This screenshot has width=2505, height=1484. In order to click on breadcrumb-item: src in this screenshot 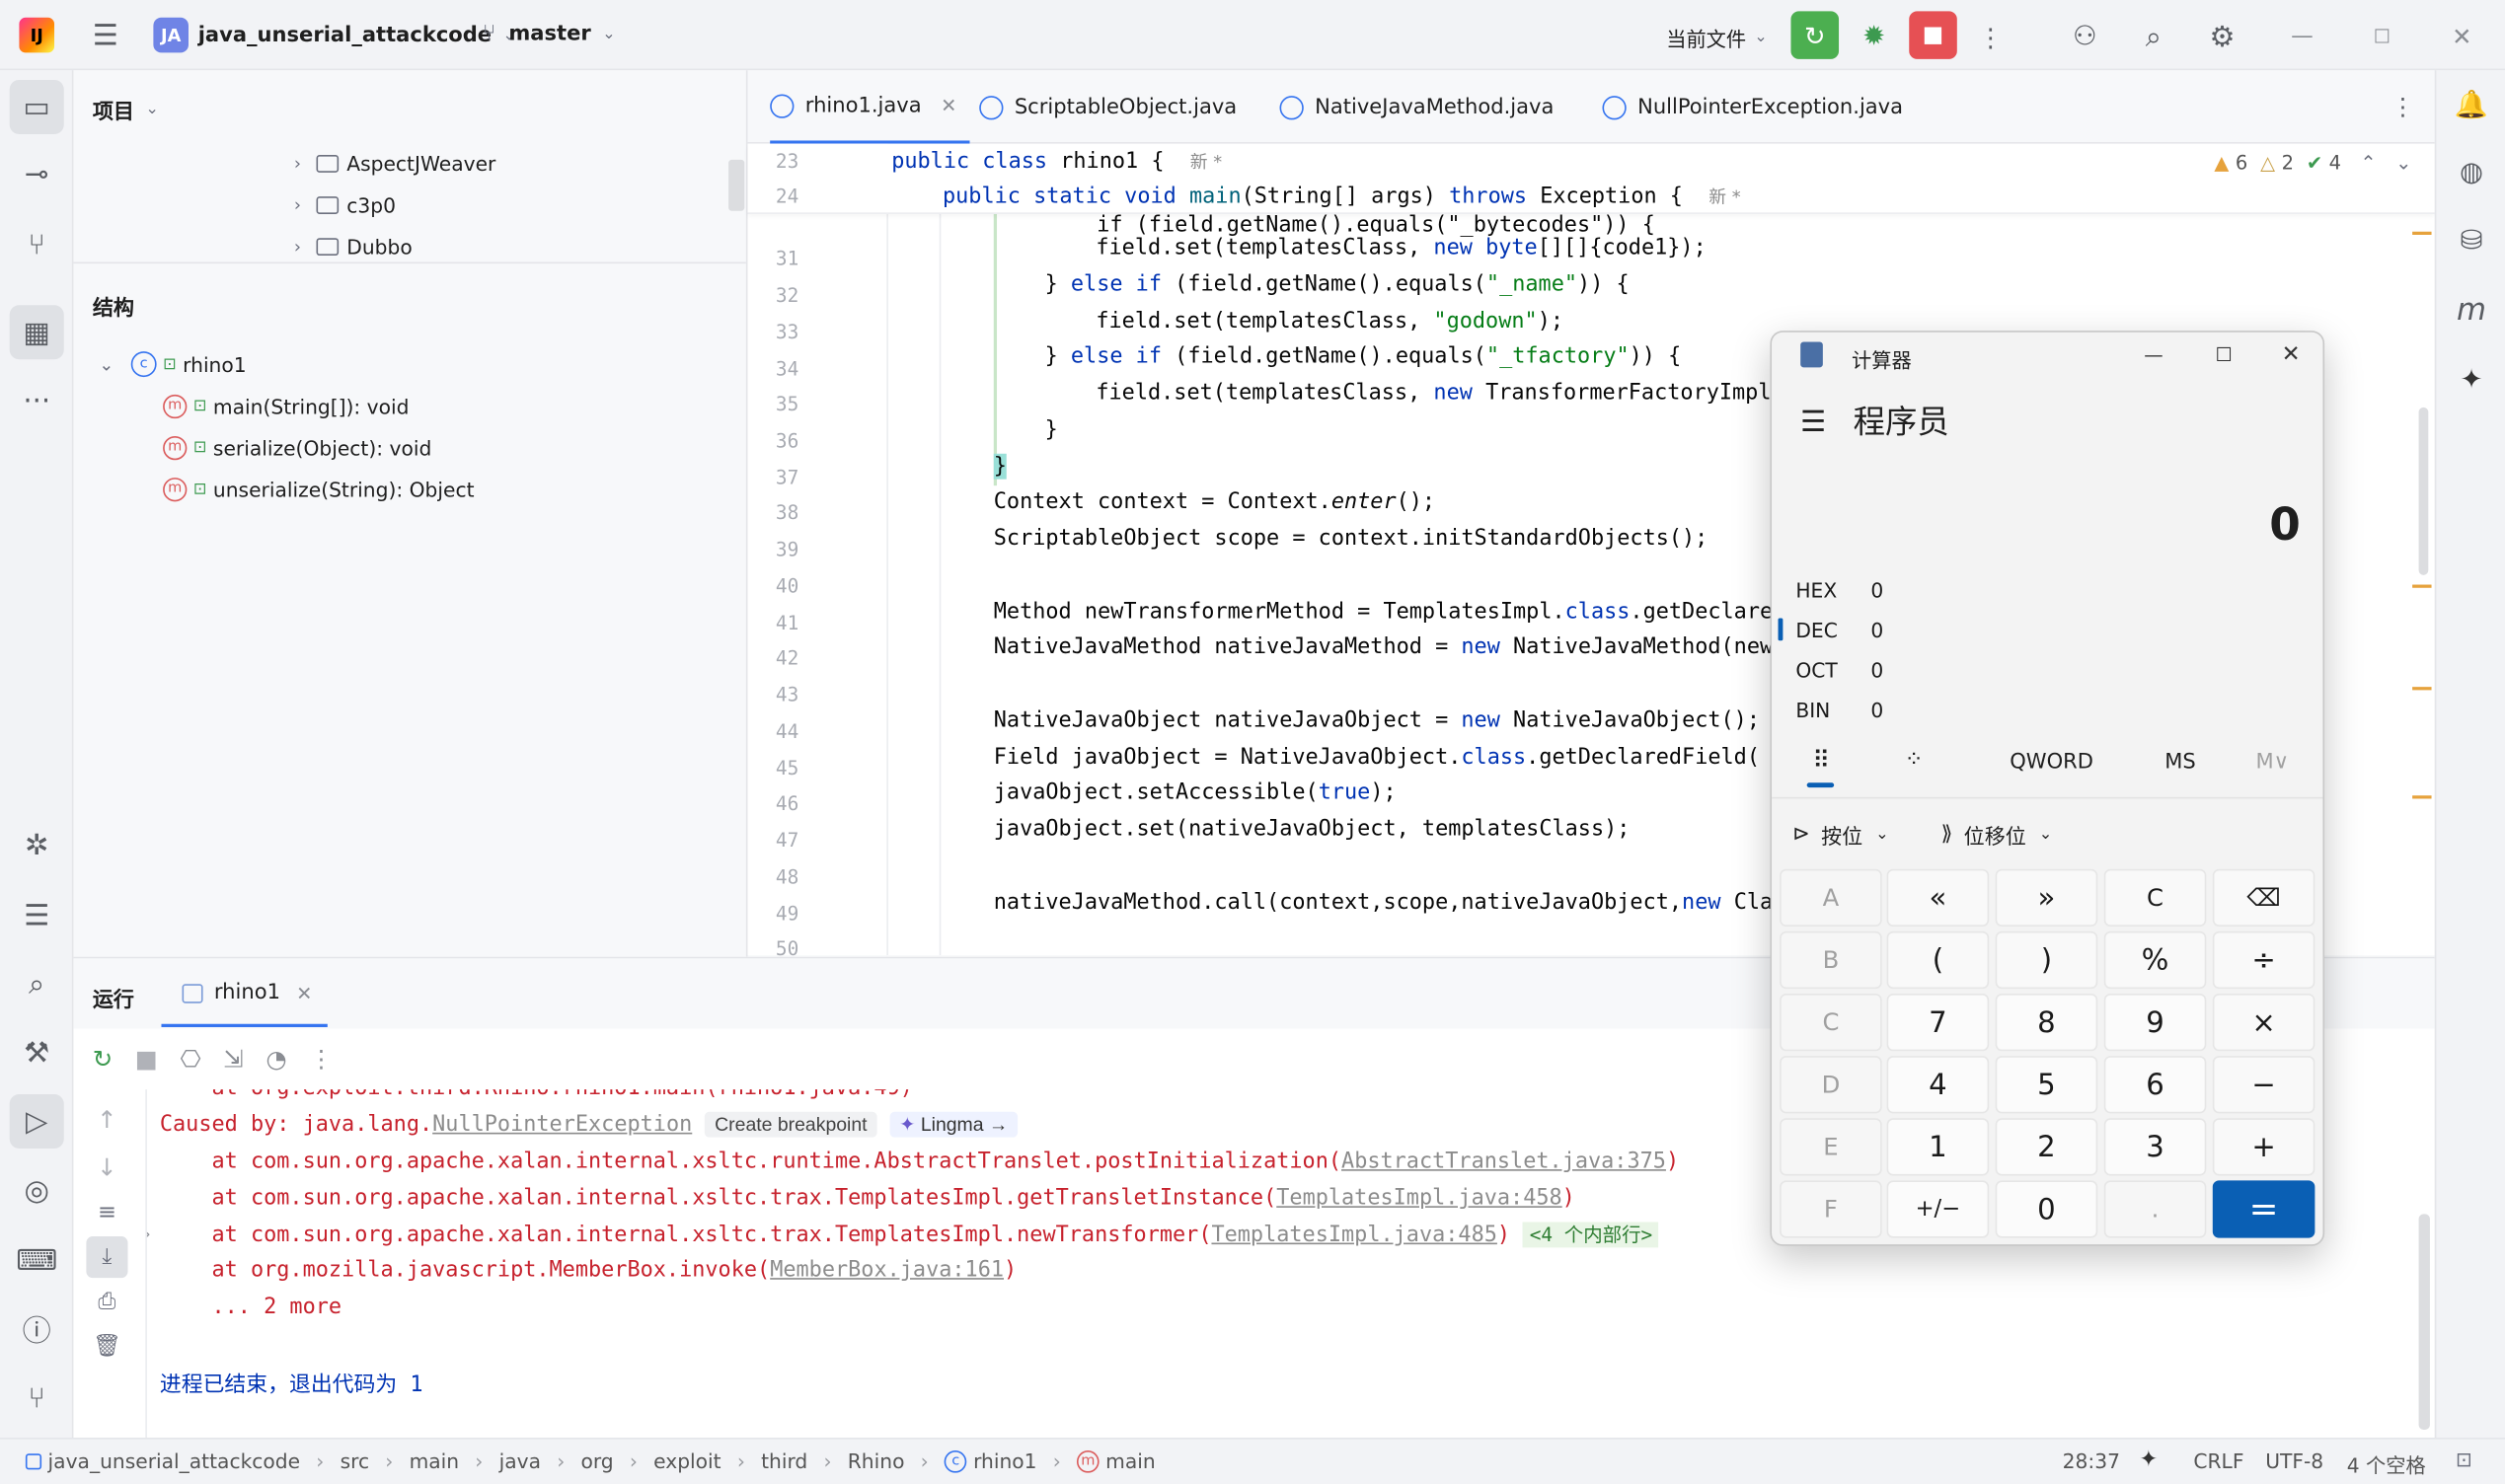, I will do `click(355, 1460)`.